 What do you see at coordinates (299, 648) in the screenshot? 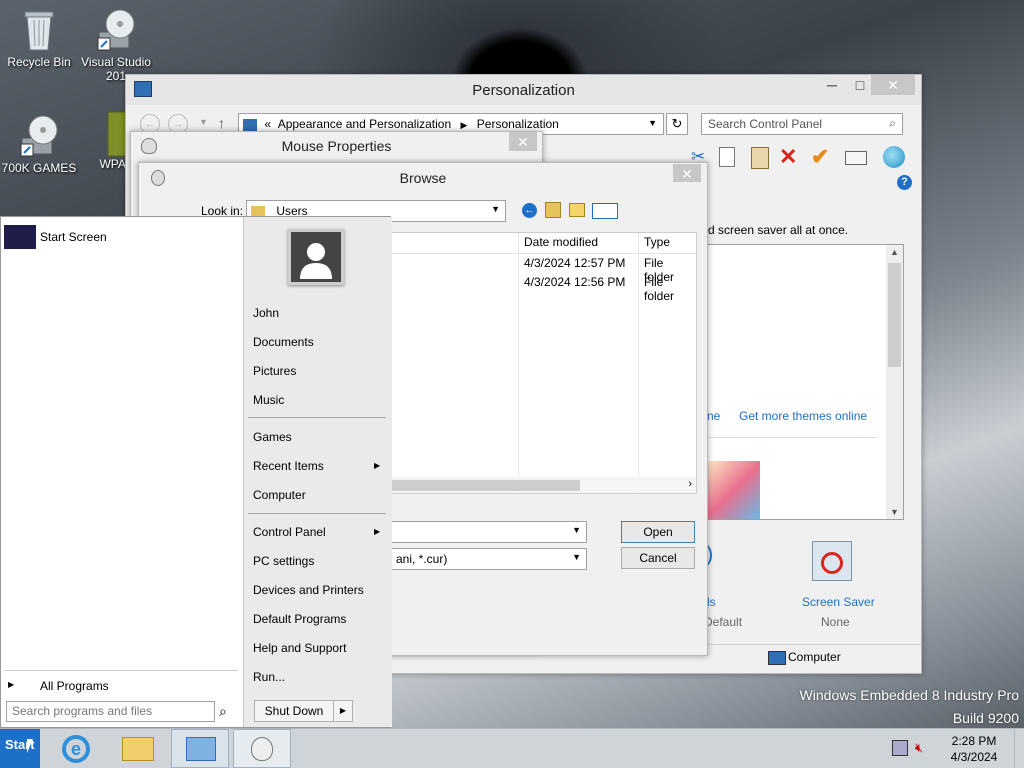
I see `start-item-help-support: Help and Support` at bounding box center [299, 648].